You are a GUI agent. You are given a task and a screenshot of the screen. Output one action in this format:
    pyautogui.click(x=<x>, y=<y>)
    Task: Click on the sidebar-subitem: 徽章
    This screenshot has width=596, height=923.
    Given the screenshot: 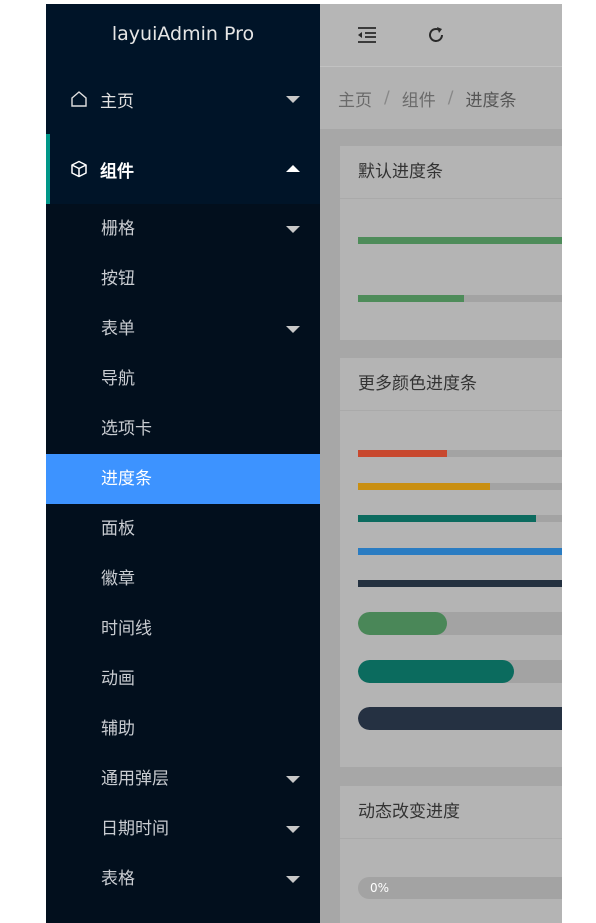 What is the action you would take?
    pyautogui.click(x=183, y=579)
    